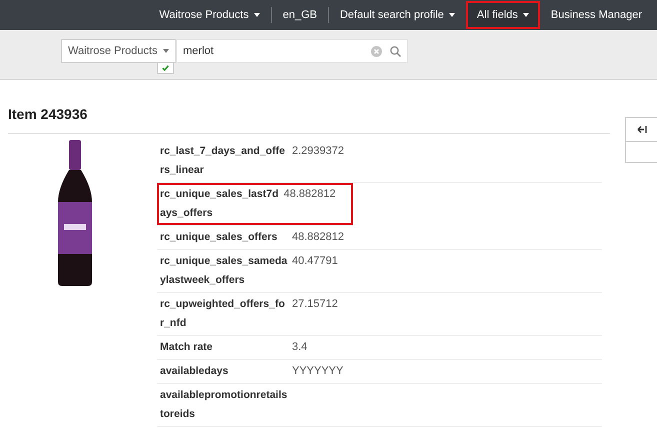 This screenshot has height=443, width=657. I want to click on field-name: rc_last_7_days_and_offers_linear, so click(223, 161).